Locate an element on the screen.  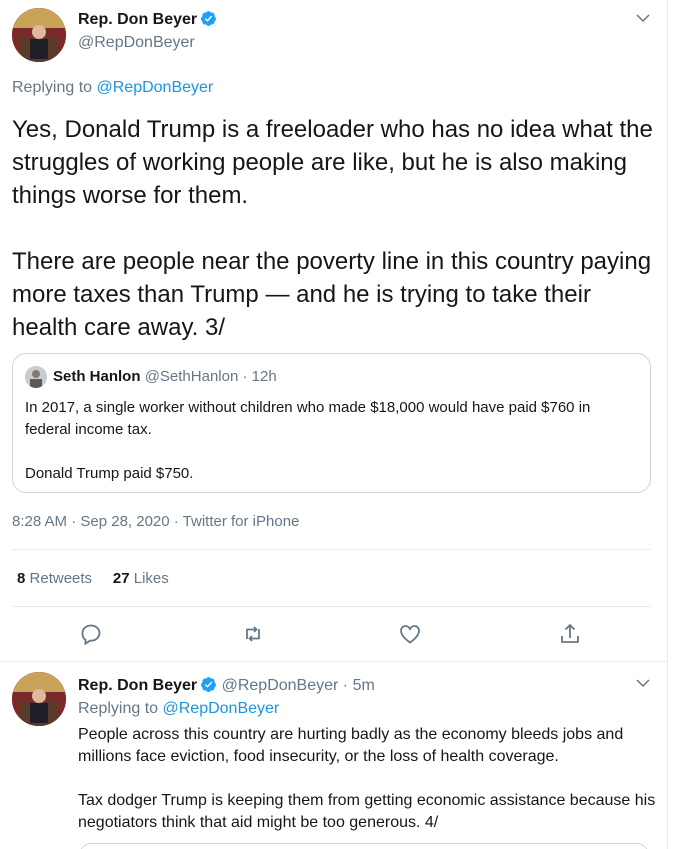
like-label: Likes is located at coordinates (151, 578).